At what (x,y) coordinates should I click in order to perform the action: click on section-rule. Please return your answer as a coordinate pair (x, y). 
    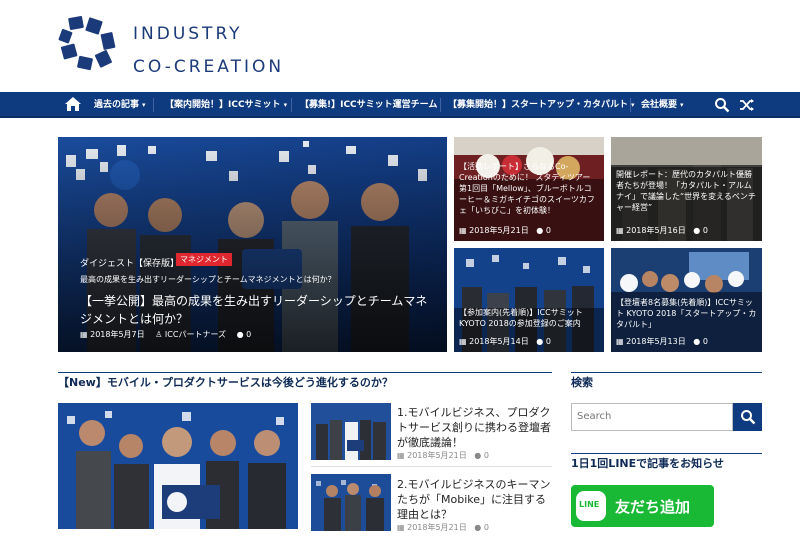
    Looking at the image, I should click on (305, 372).